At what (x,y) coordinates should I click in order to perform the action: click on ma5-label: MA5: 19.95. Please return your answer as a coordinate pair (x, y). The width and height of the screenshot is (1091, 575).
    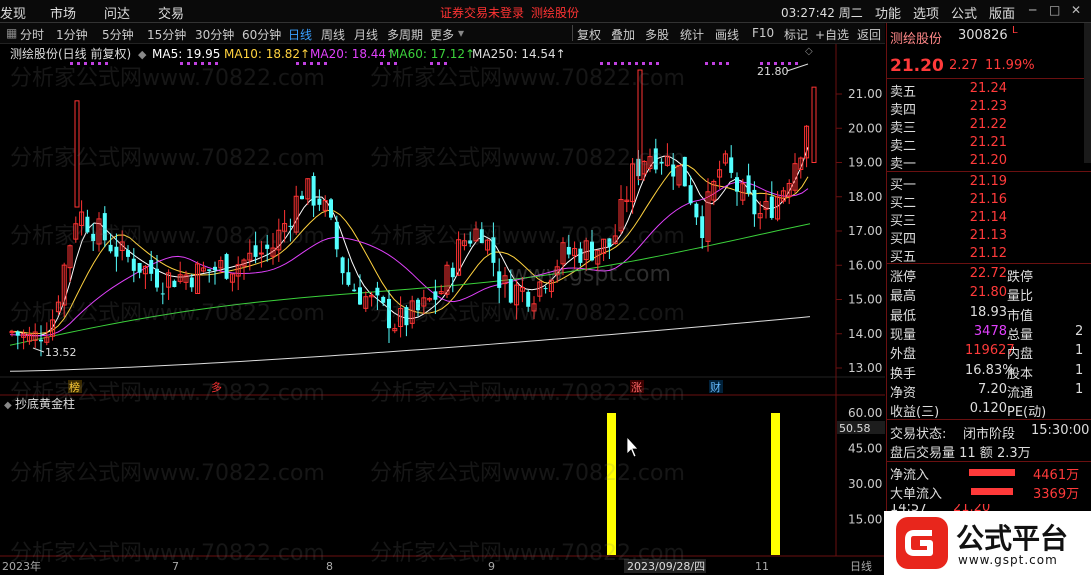
    Looking at the image, I should click on (186, 54).